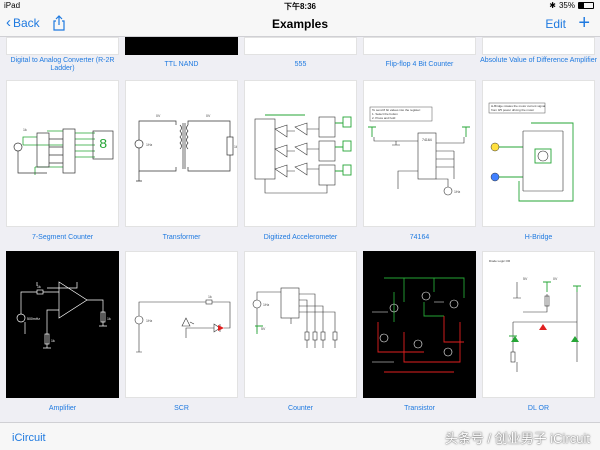 This screenshot has width=600, height=450. I want to click on example-label: Absolute Value of Difference Amplifier, so click(538, 61).